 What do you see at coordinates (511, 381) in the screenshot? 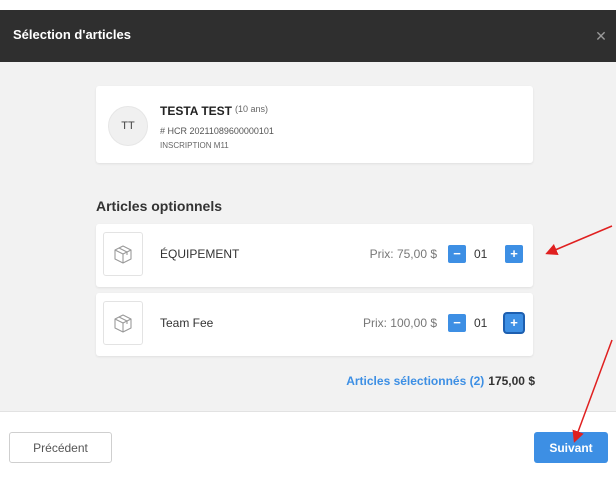
I see `selection-total: 175,00 $` at bounding box center [511, 381].